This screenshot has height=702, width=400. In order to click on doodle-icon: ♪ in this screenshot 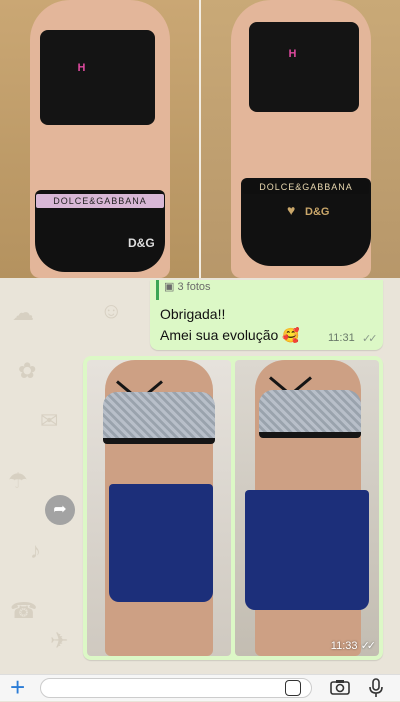, I will do `click(35, 550)`.